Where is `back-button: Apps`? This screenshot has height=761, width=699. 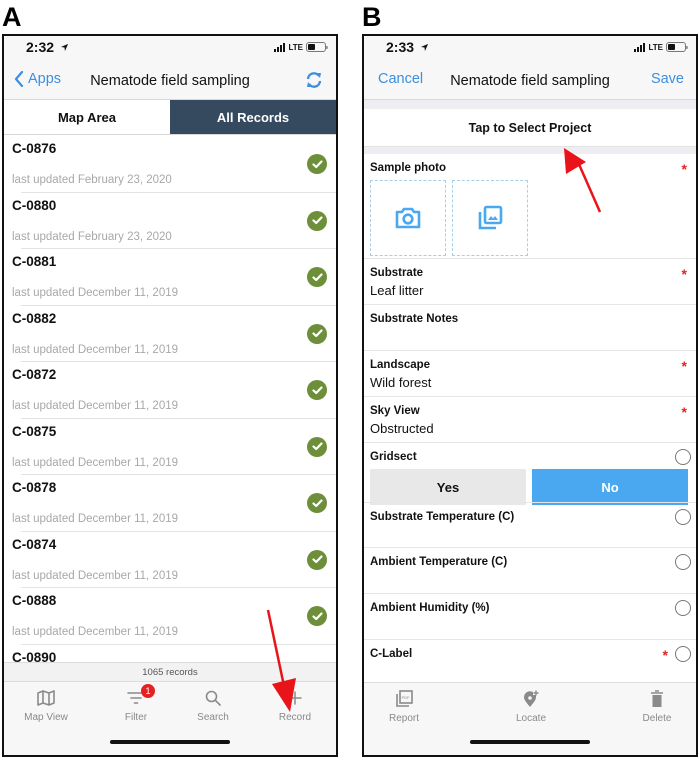
back-button: Apps is located at coordinates (37, 79).